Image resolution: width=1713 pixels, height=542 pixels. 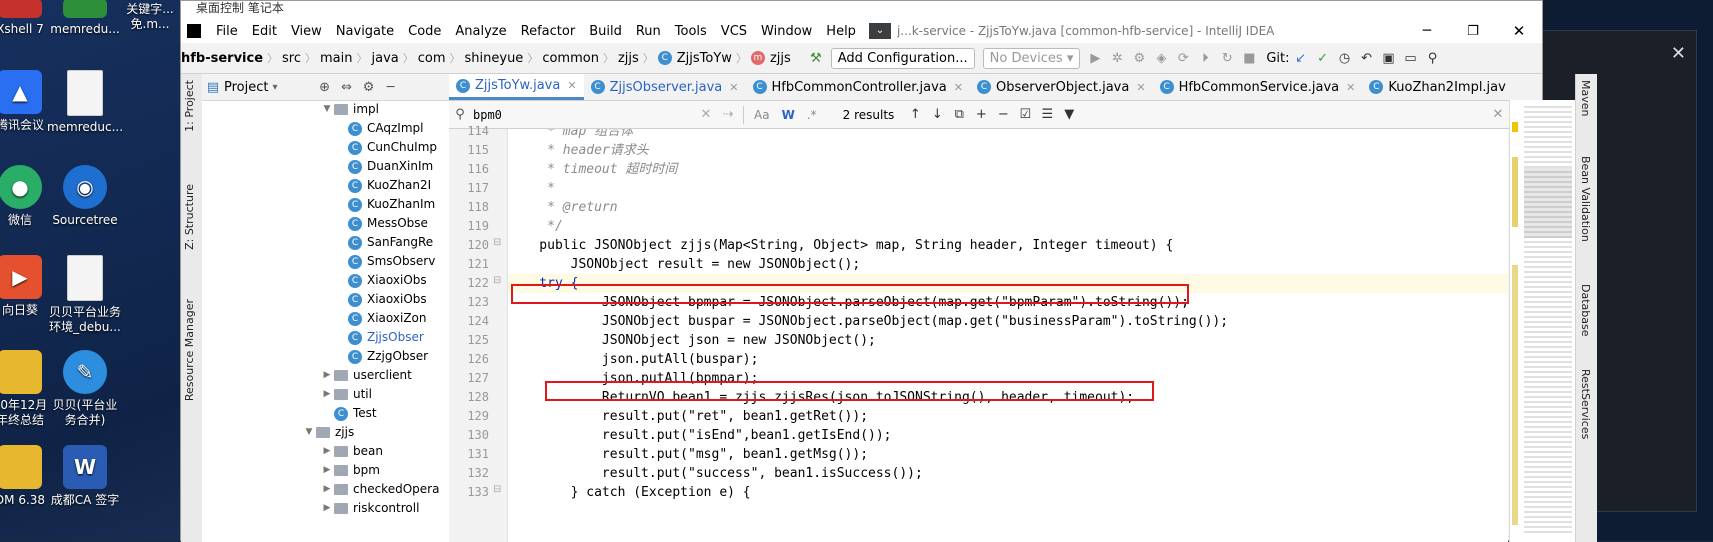 I want to click on minimap-viewport, so click(x=1548, y=203).